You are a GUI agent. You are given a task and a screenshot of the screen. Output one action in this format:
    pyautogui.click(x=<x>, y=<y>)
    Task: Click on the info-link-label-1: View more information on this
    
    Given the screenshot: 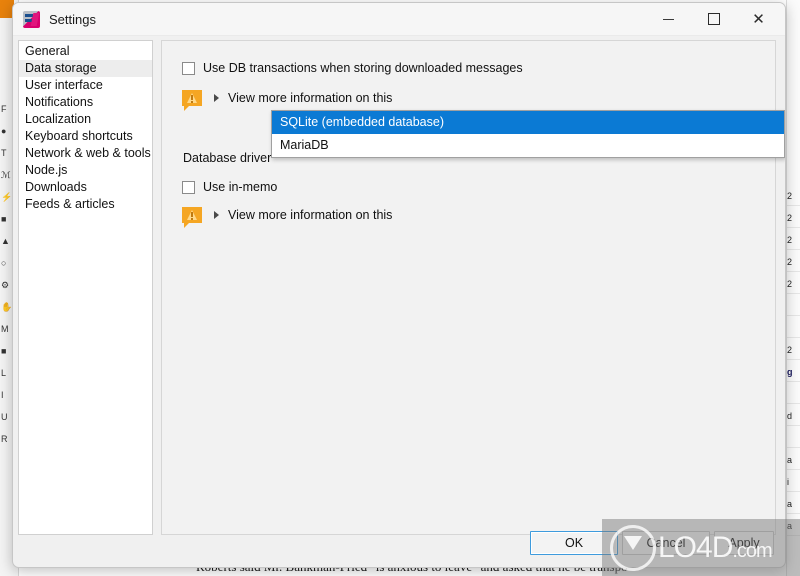 What is the action you would take?
    pyautogui.click(x=310, y=98)
    